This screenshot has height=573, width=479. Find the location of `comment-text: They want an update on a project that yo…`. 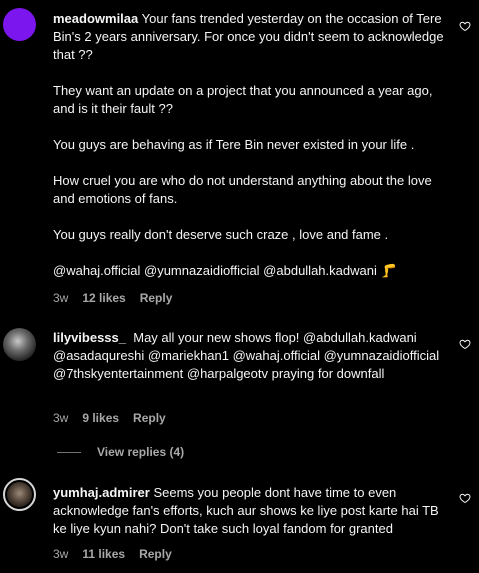

comment-text: They want an update on a project that yo… is located at coordinates (243, 99).